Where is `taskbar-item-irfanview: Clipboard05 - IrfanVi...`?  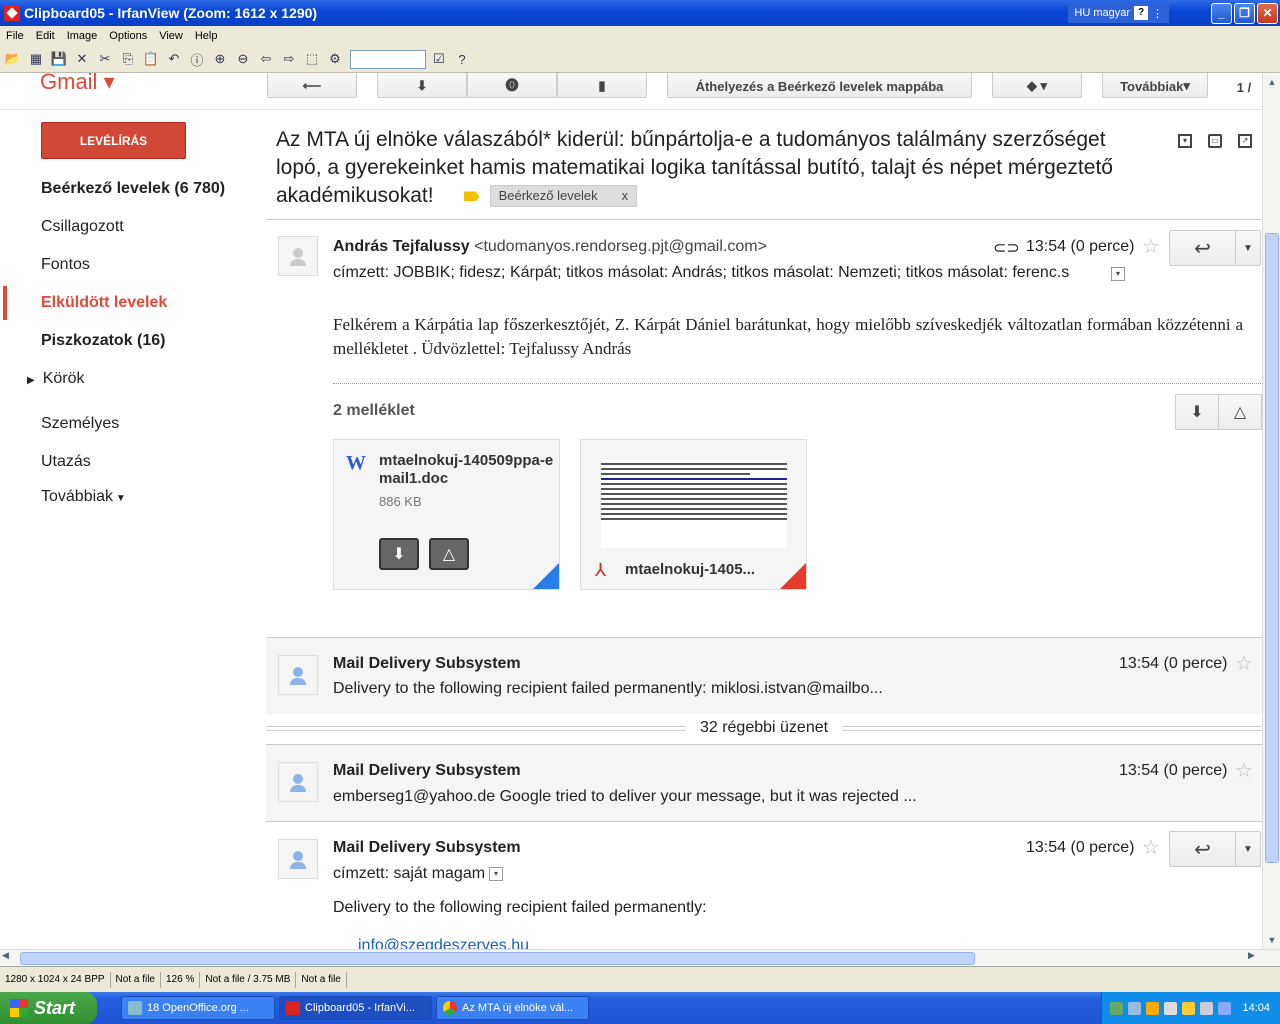
taskbar-item-irfanview: Clipboard05 - IrfanVi... is located at coordinates (355, 1008).